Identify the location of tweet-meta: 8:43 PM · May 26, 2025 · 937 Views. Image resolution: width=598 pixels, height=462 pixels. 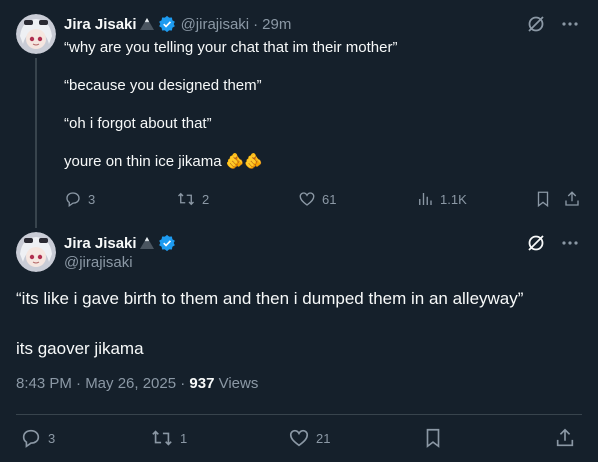
(137, 383).